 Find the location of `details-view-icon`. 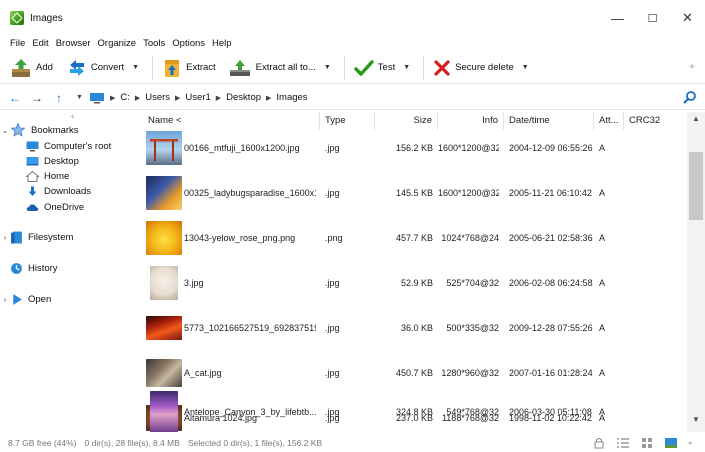

details-view-icon is located at coordinates (623, 443).